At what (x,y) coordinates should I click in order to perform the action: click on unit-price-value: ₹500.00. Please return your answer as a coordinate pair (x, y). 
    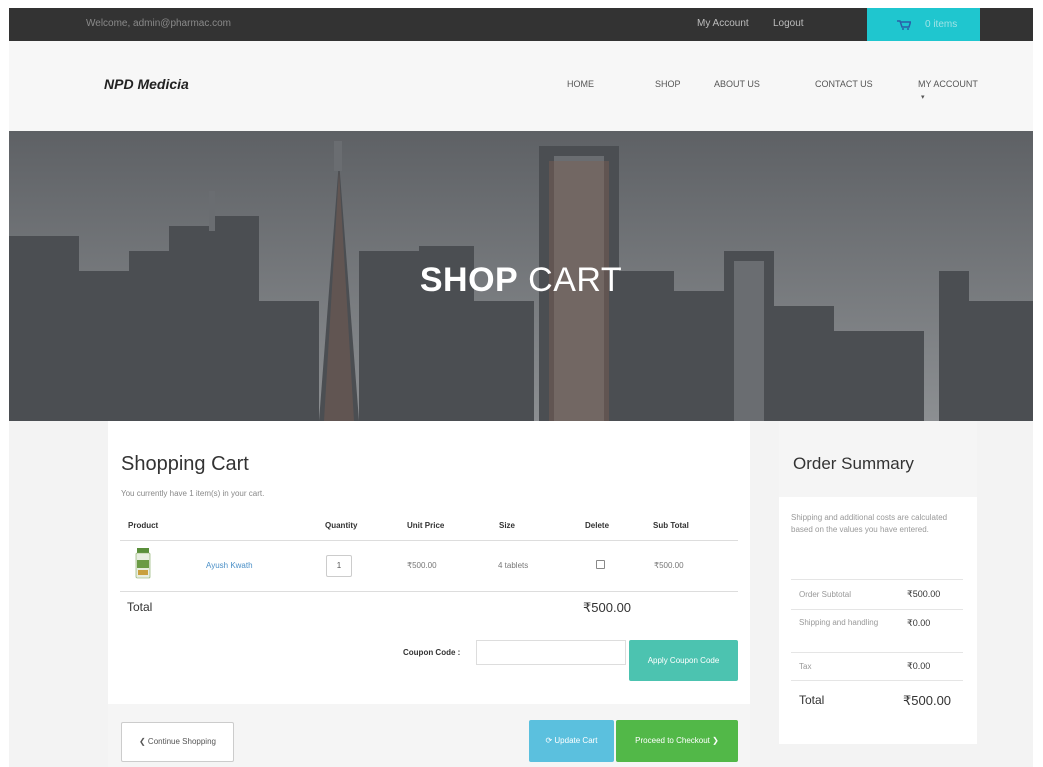
    Looking at the image, I should click on (422, 565).